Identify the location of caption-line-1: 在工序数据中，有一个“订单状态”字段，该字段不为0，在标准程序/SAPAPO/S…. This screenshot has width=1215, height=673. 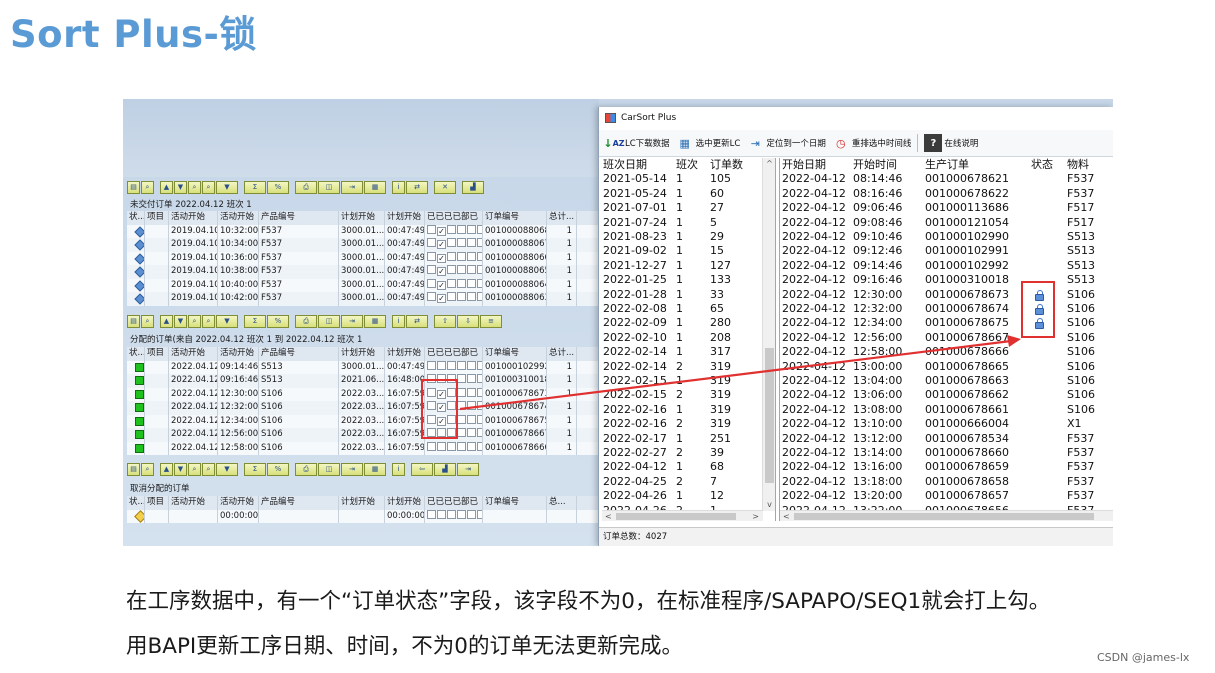
(588, 601).